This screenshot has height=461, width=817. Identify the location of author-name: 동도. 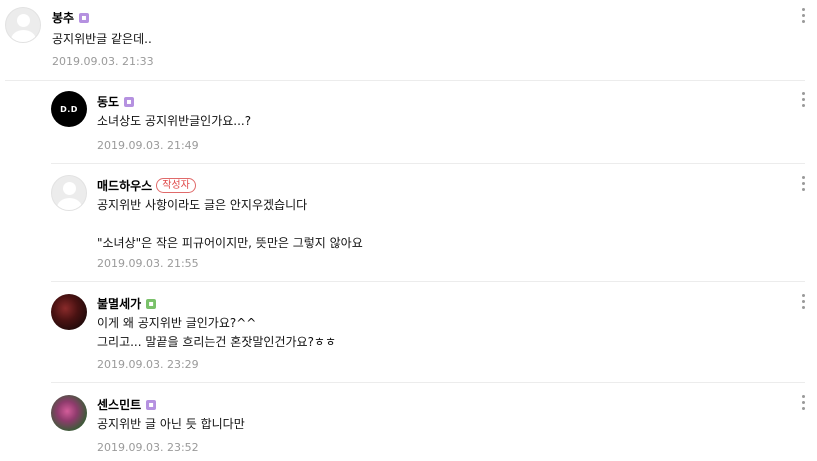
(108, 101).